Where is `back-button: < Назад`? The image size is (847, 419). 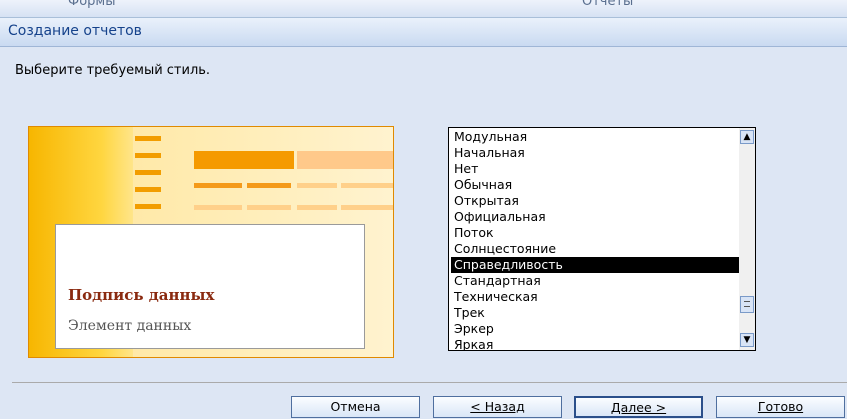 back-button: < Назад is located at coordinates (497, 407).